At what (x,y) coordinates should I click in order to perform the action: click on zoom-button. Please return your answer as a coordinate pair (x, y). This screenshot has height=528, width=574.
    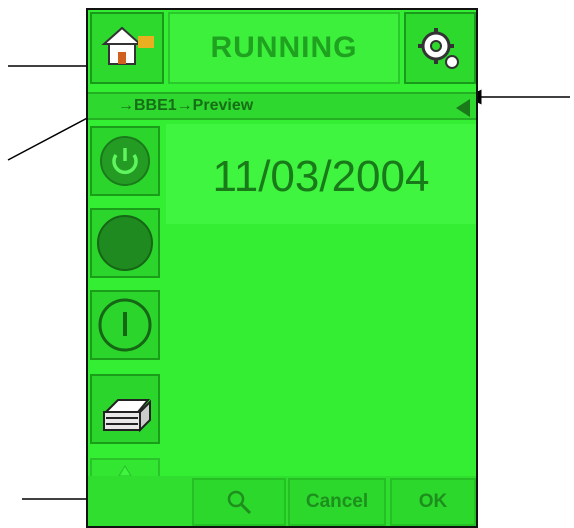
    Looking at the image, I should click on (239, 502).